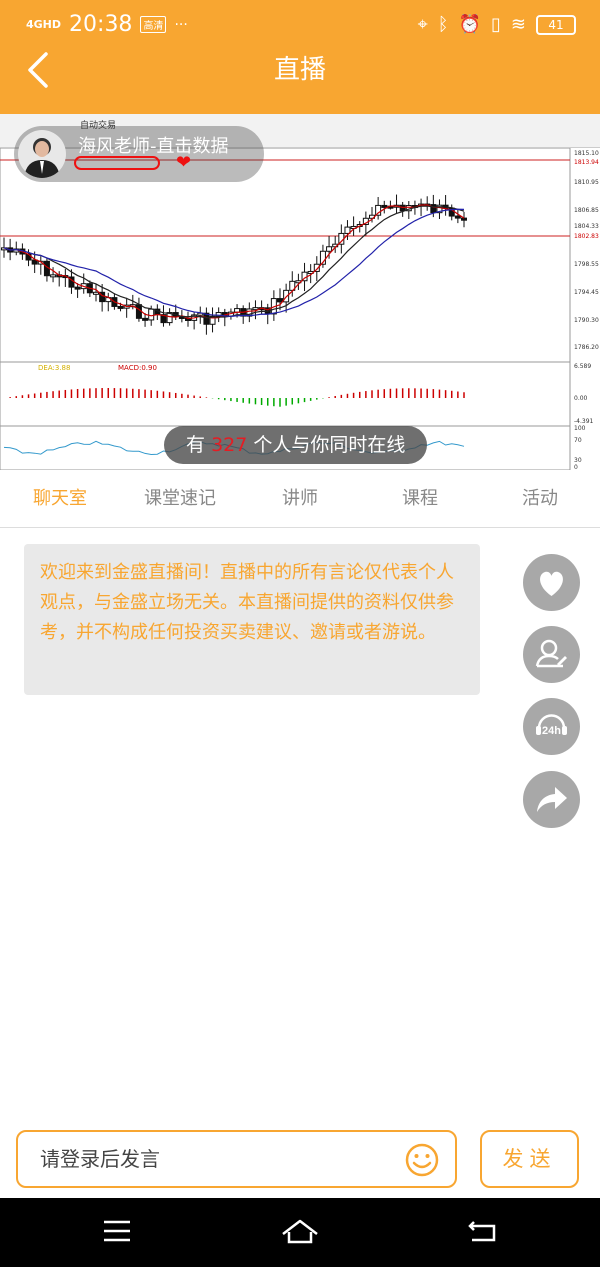 The width and height of the screenshot is (600, 1267). What do you see at coordinates (586, 210) in the screenshot?
I see `price-axis-label: 1806.85` at bounding box center [586, 210].